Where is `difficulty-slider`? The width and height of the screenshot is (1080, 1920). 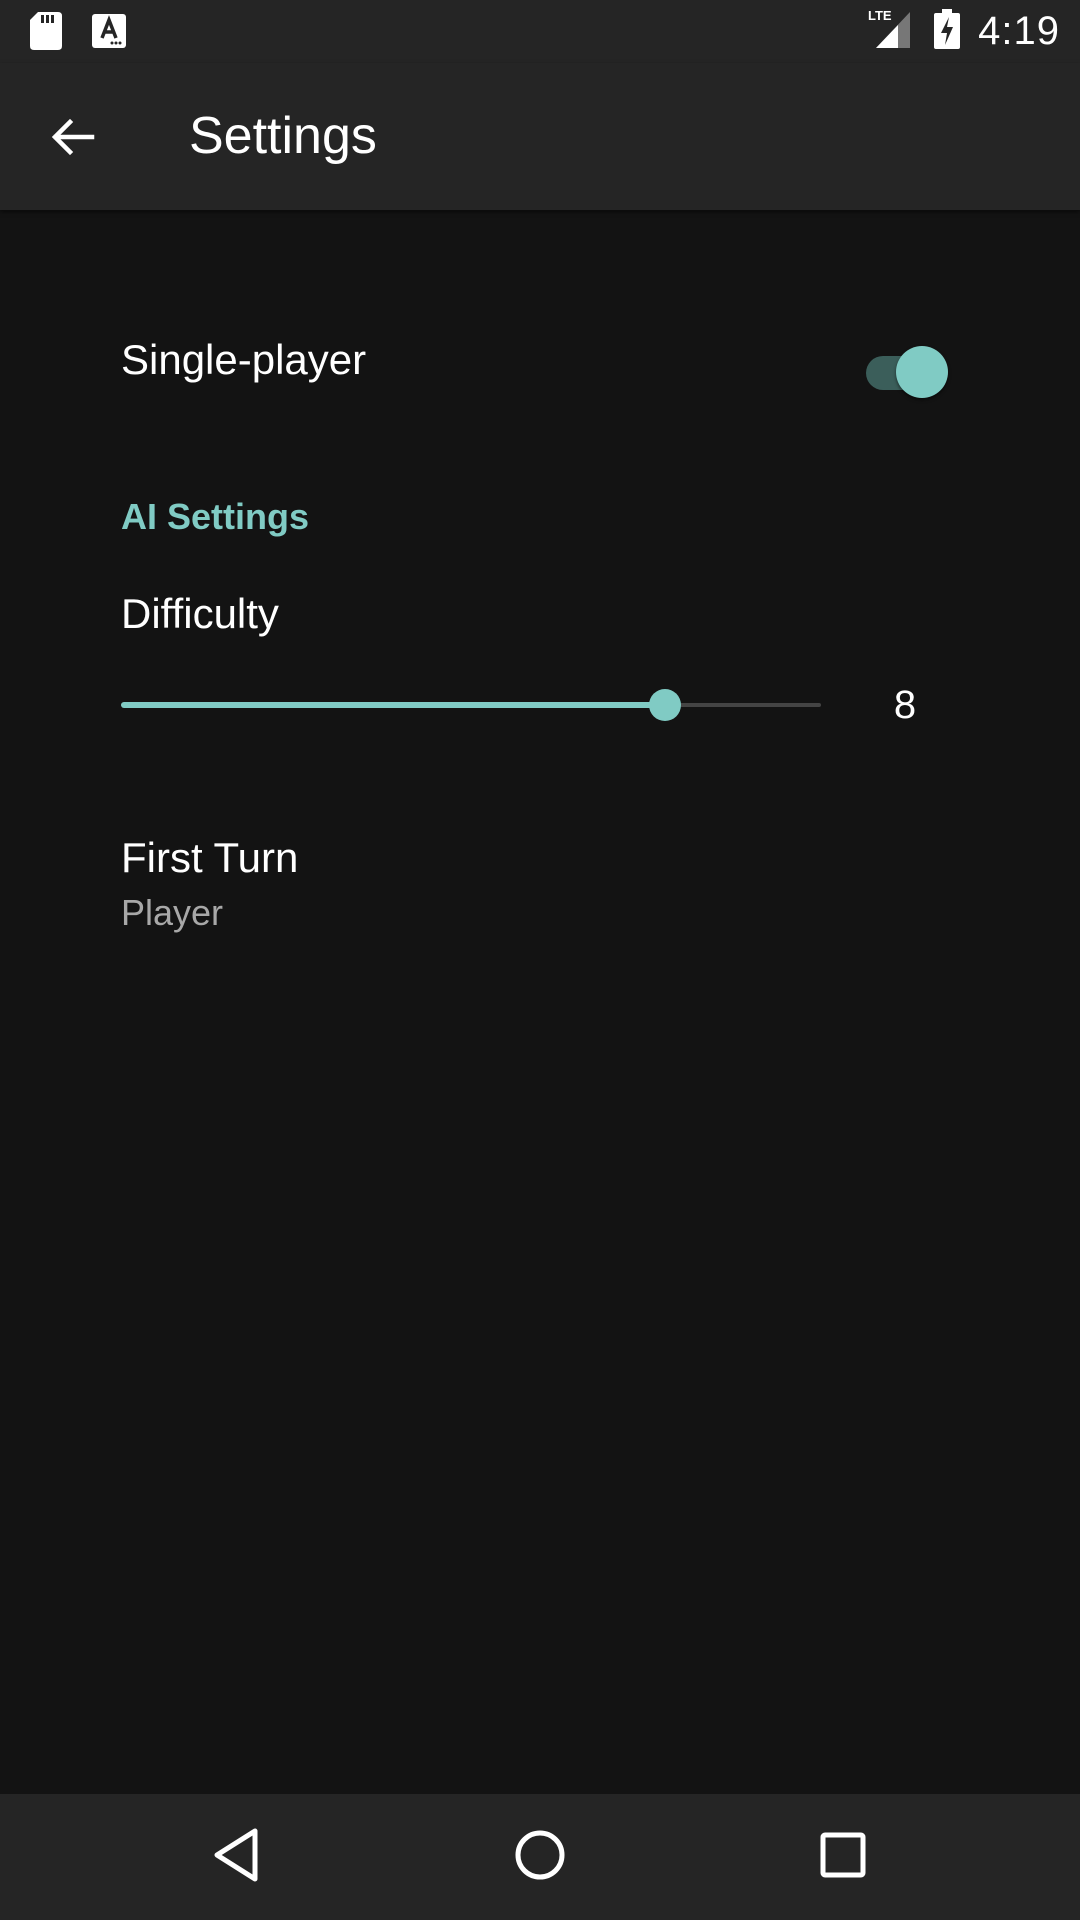 difficulty-slider is located at coordinates (471, 705).